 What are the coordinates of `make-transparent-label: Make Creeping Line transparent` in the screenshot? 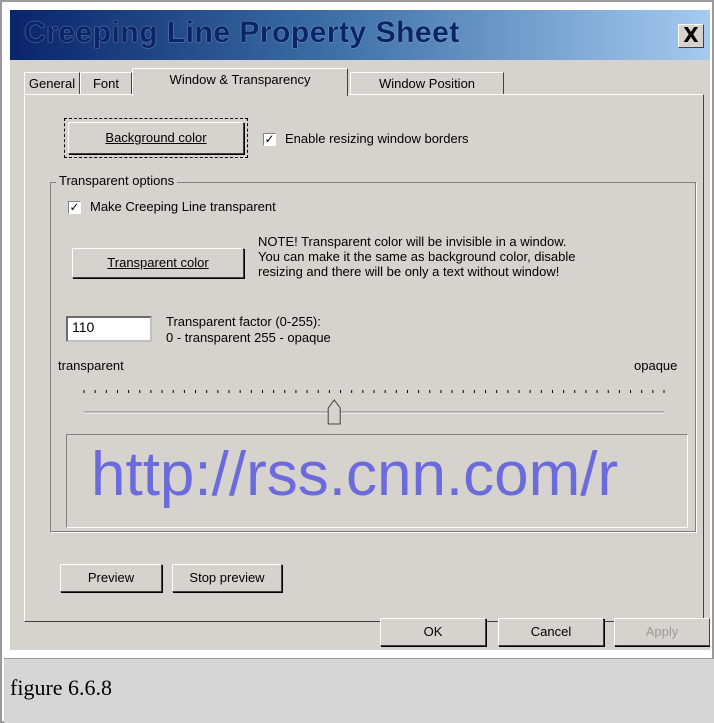 It's located at (183, 206).